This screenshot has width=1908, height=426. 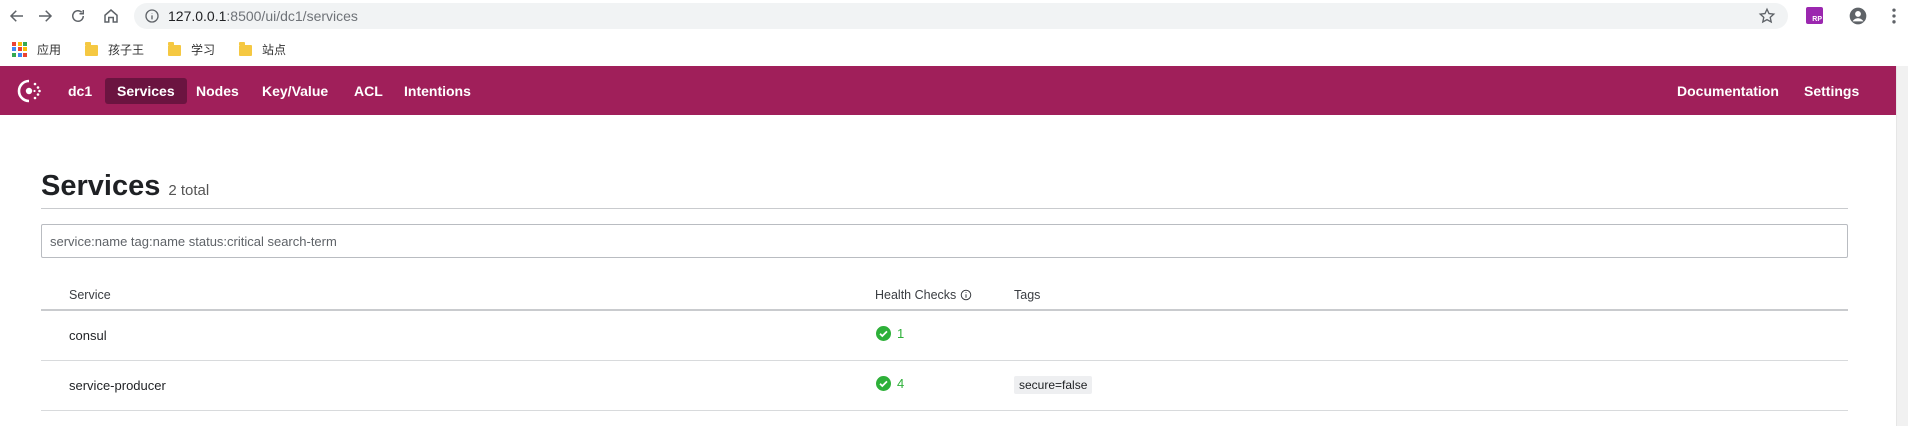 I want to click on nav-intentions: Intentions, so click(x=437, y=91).